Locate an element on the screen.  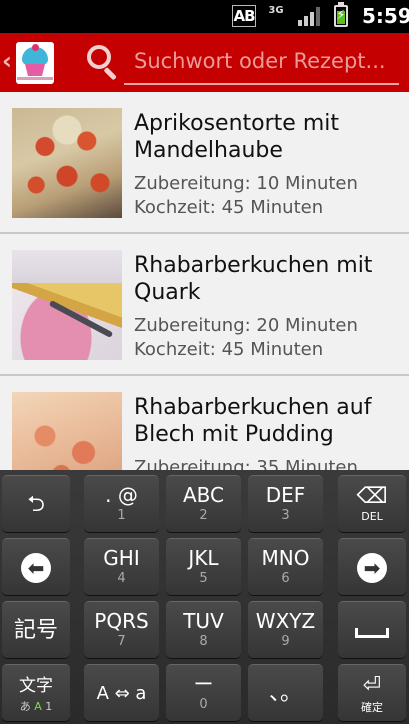
search-icon is located at coordinates (103, 62).